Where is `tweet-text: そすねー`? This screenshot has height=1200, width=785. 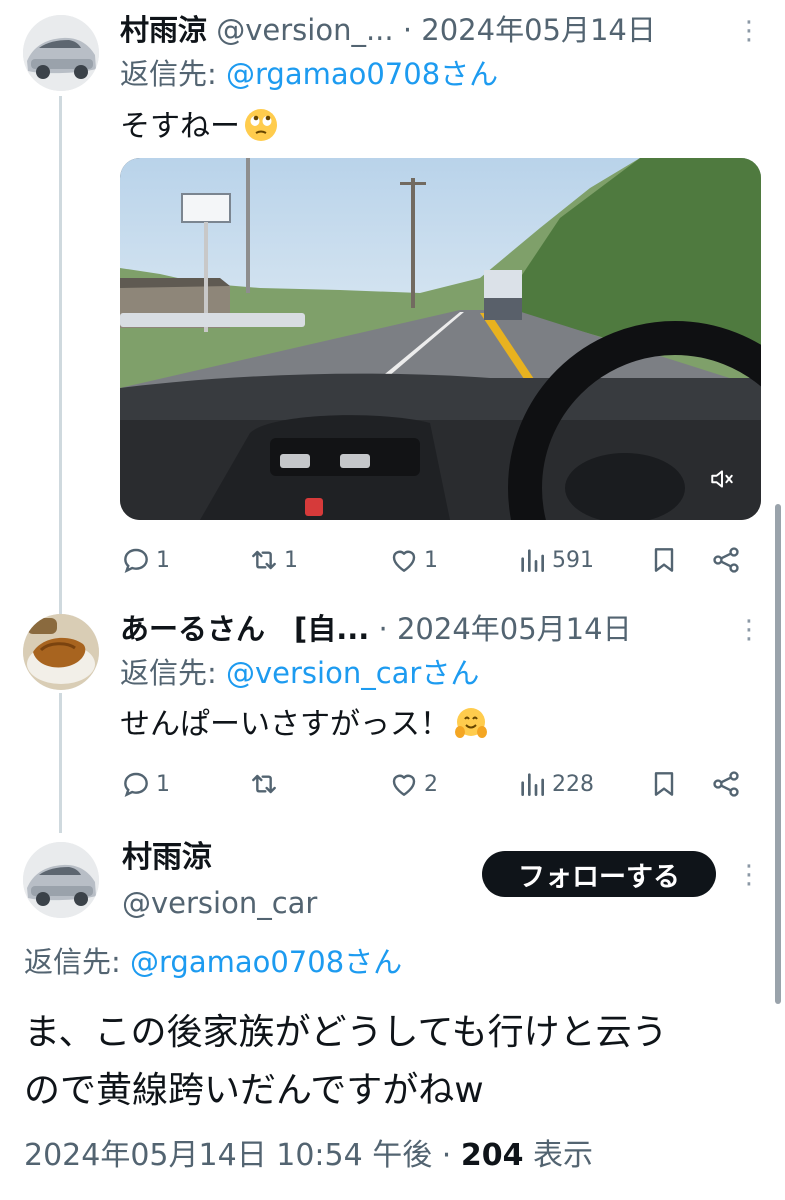
tweet-text: そすねー is located at coordinates (199, 127).